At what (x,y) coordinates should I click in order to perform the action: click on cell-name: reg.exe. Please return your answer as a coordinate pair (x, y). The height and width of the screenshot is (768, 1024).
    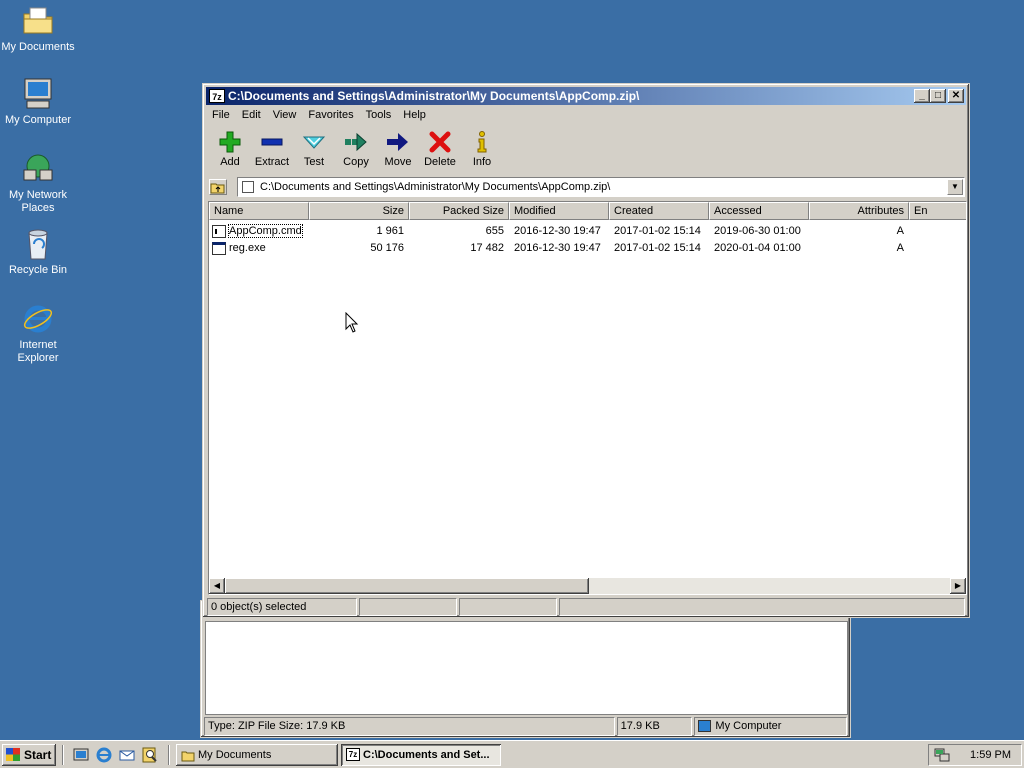
    Looking at the image, I should click on (259, 248).